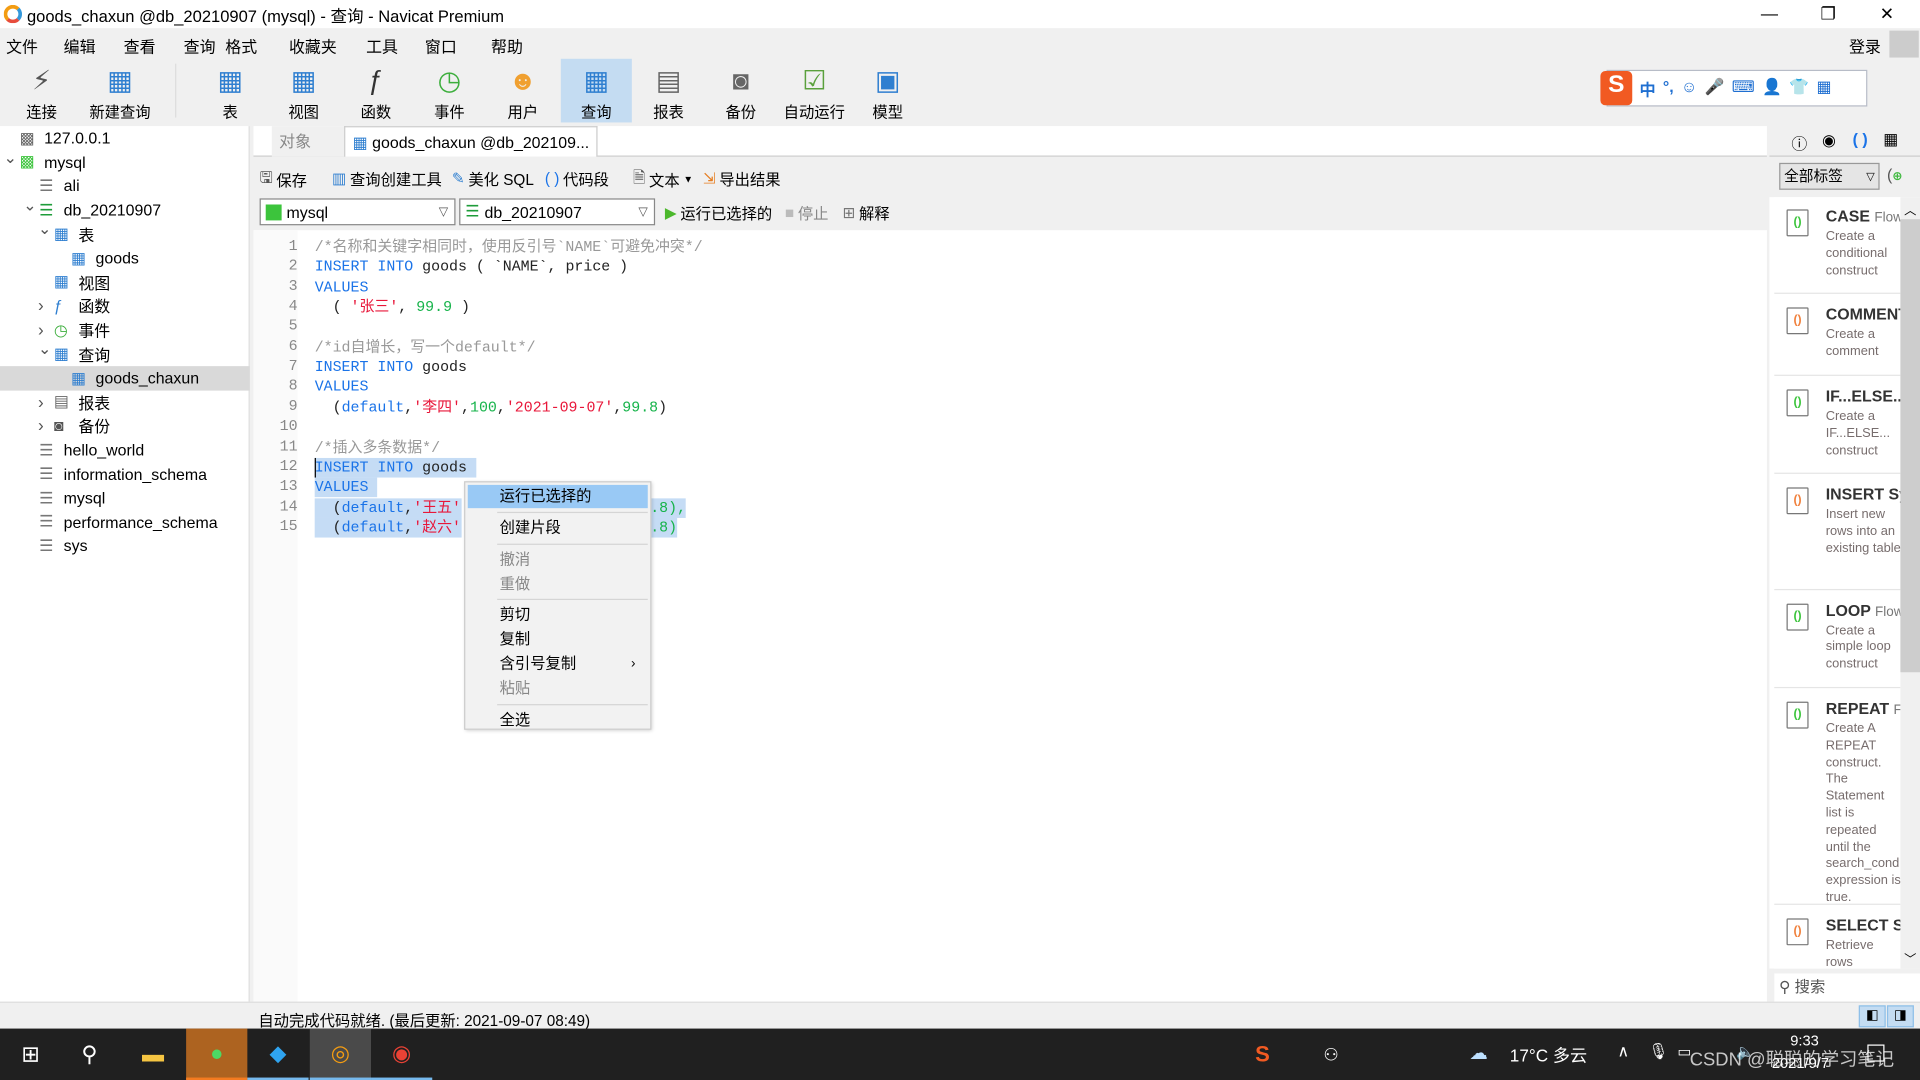 The width and height of the screenshot is (1920, 1080). What do you see at coordinates (125, 330) in the screenshot?
I see `tree-item: › ◷ 事件` at bounding box center [125, 330].